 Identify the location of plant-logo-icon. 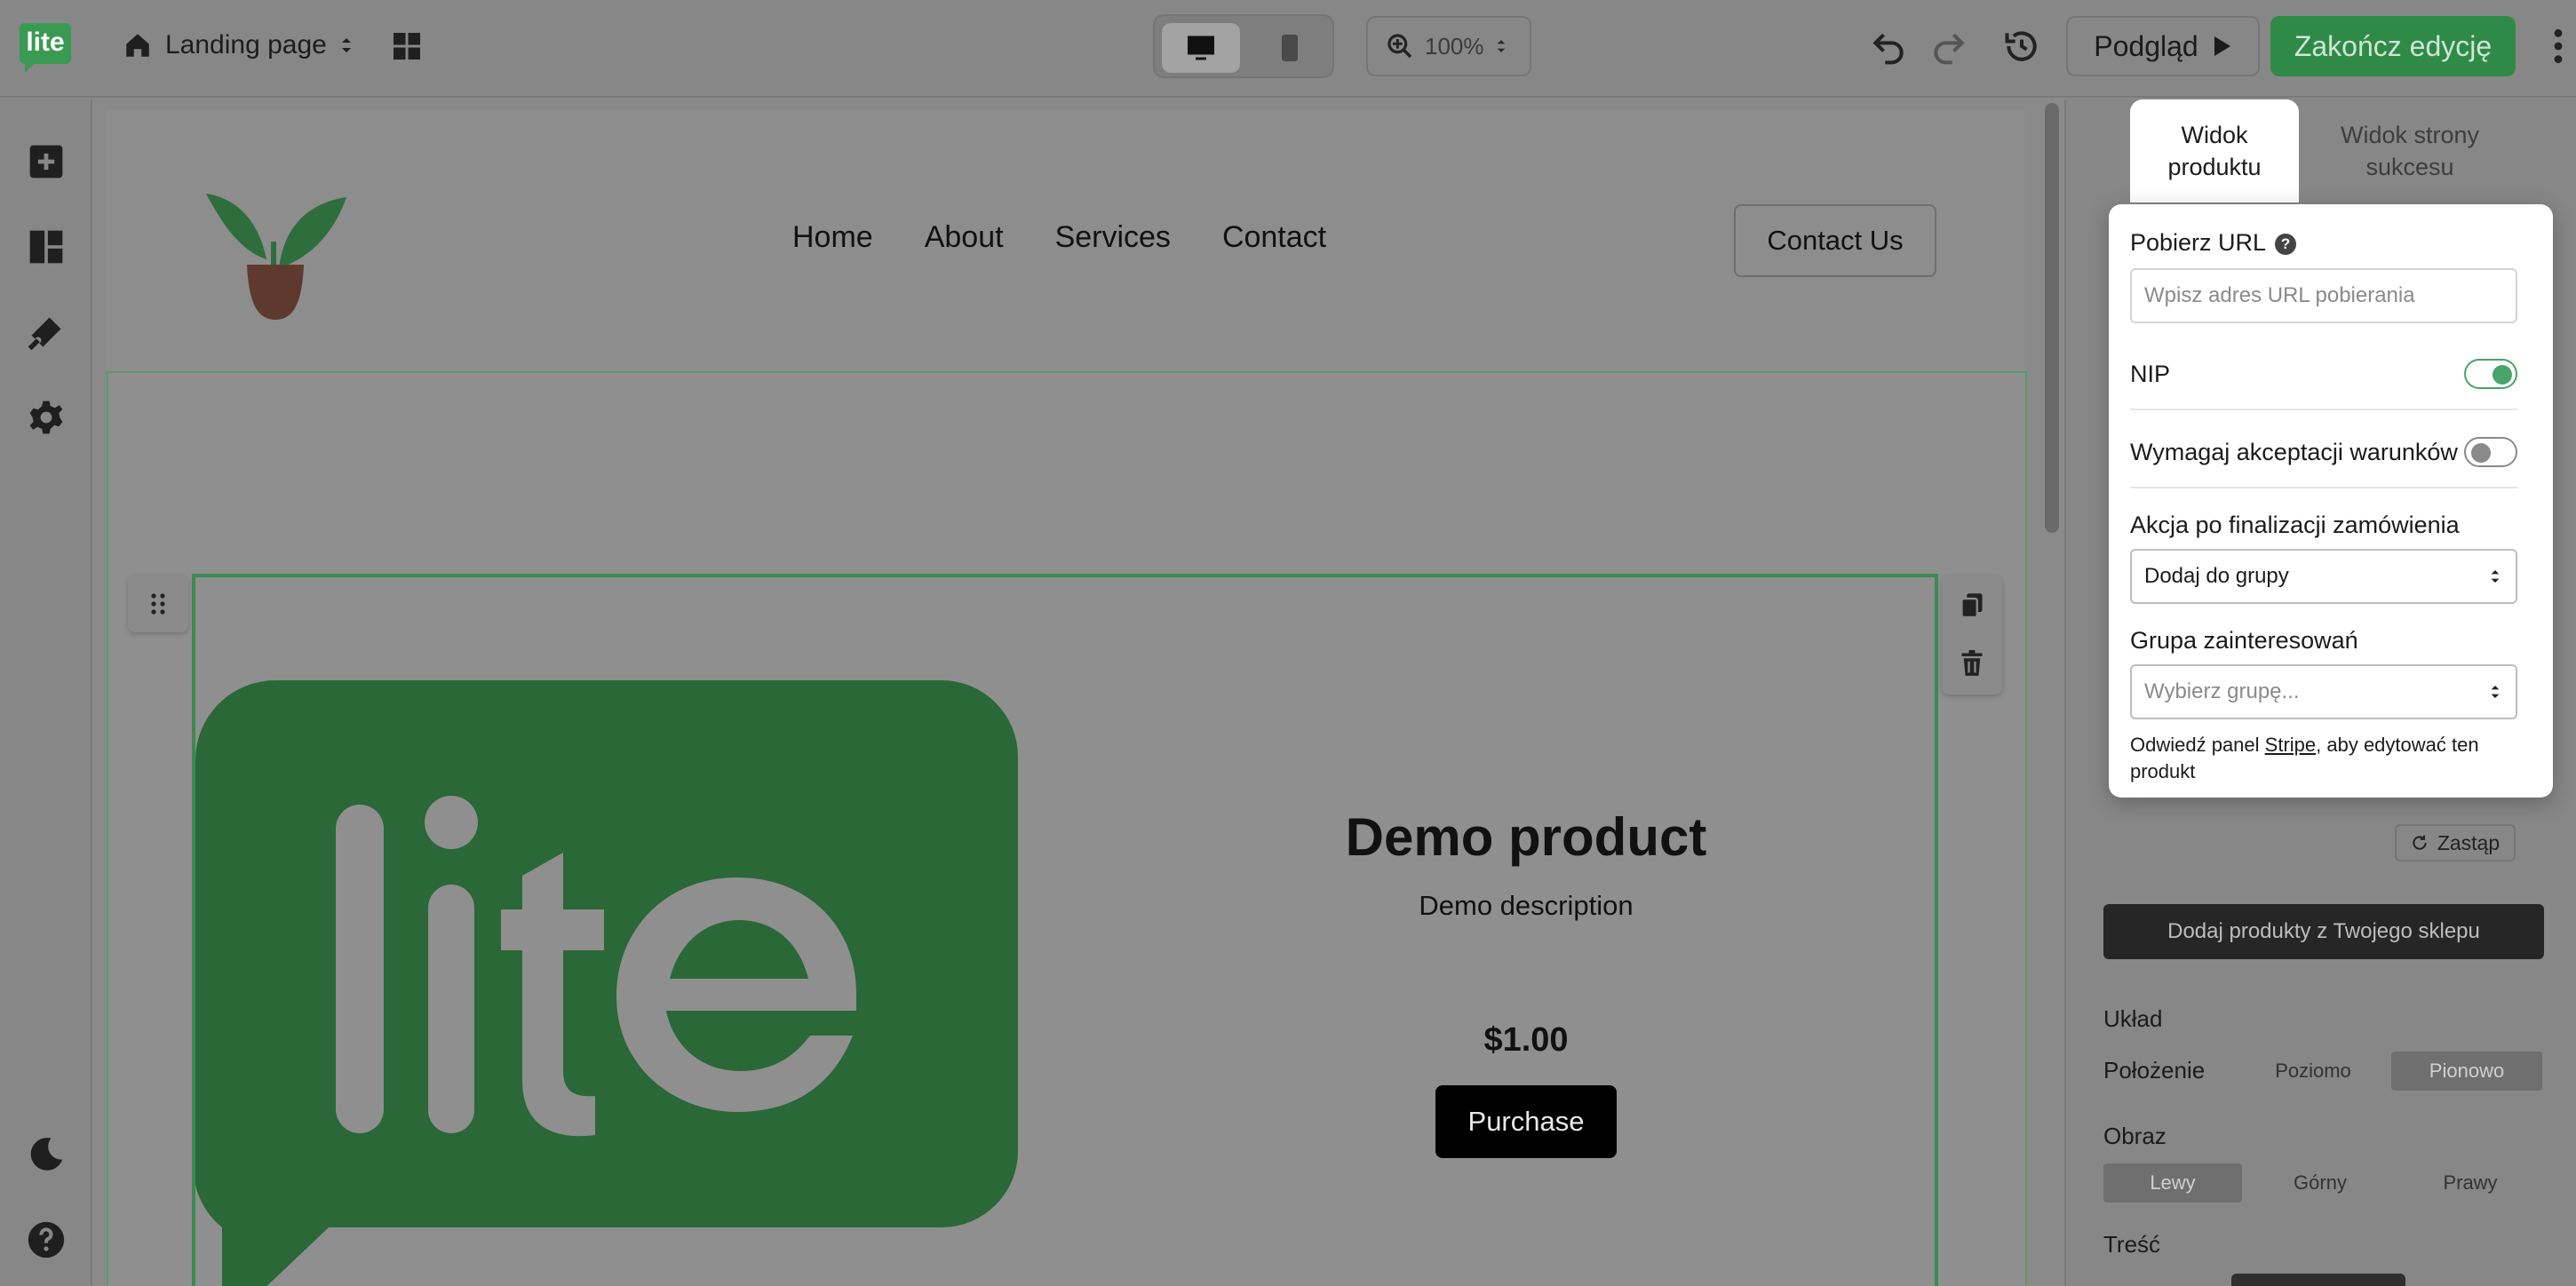
(276, 257).